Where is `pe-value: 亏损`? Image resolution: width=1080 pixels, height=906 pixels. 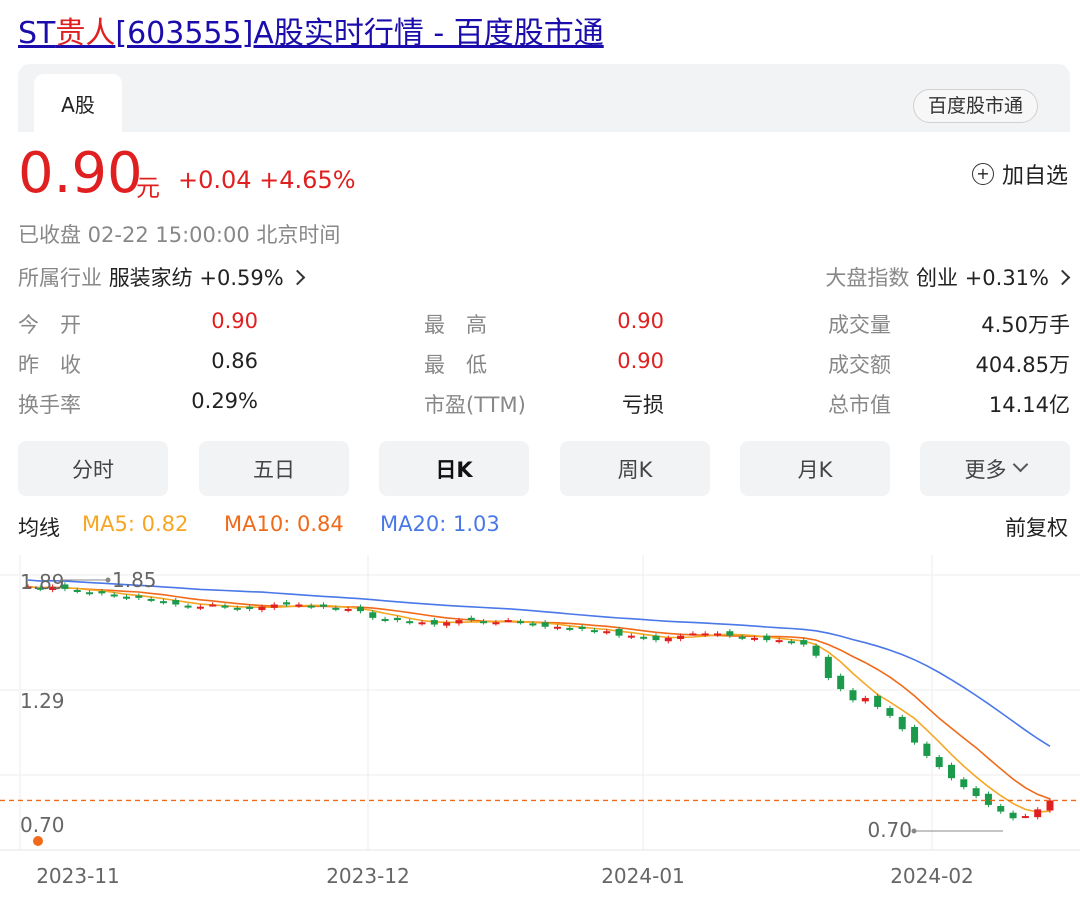
pe-value: 亏损 is located at coordinates (643, 405).